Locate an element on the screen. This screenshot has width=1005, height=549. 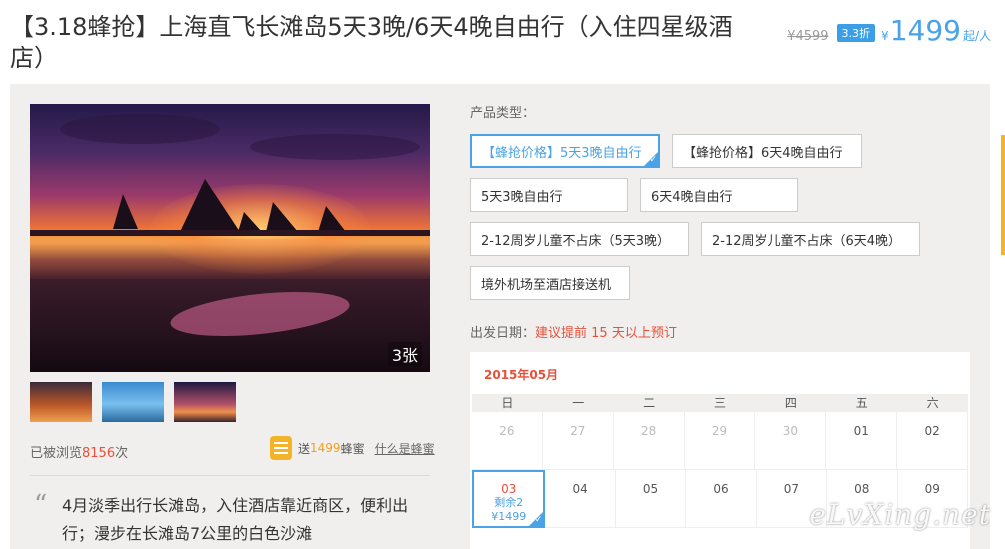
product-type-label: 产品类型： is located at coordinates (503, 113).